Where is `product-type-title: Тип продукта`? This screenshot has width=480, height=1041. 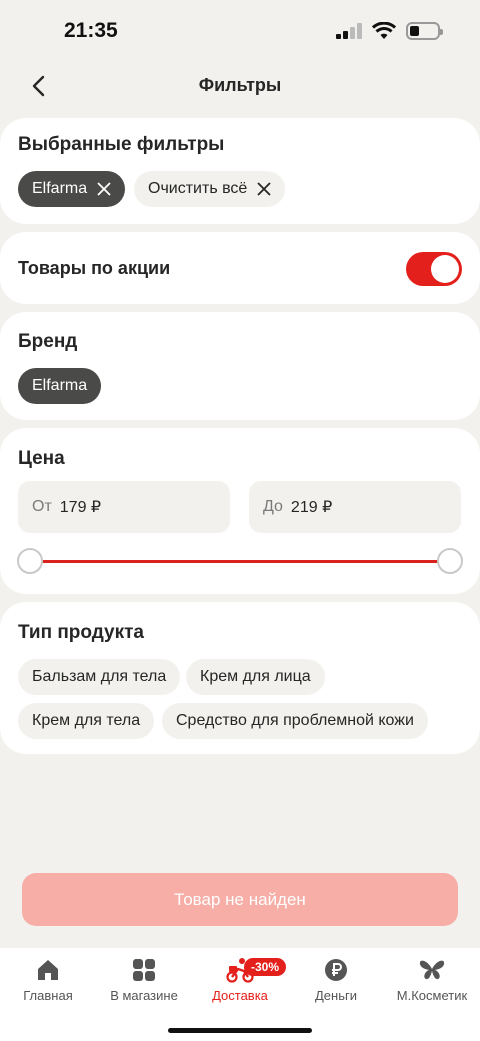 product-type-title: Тип продукта is located at coordinates (81, 632).